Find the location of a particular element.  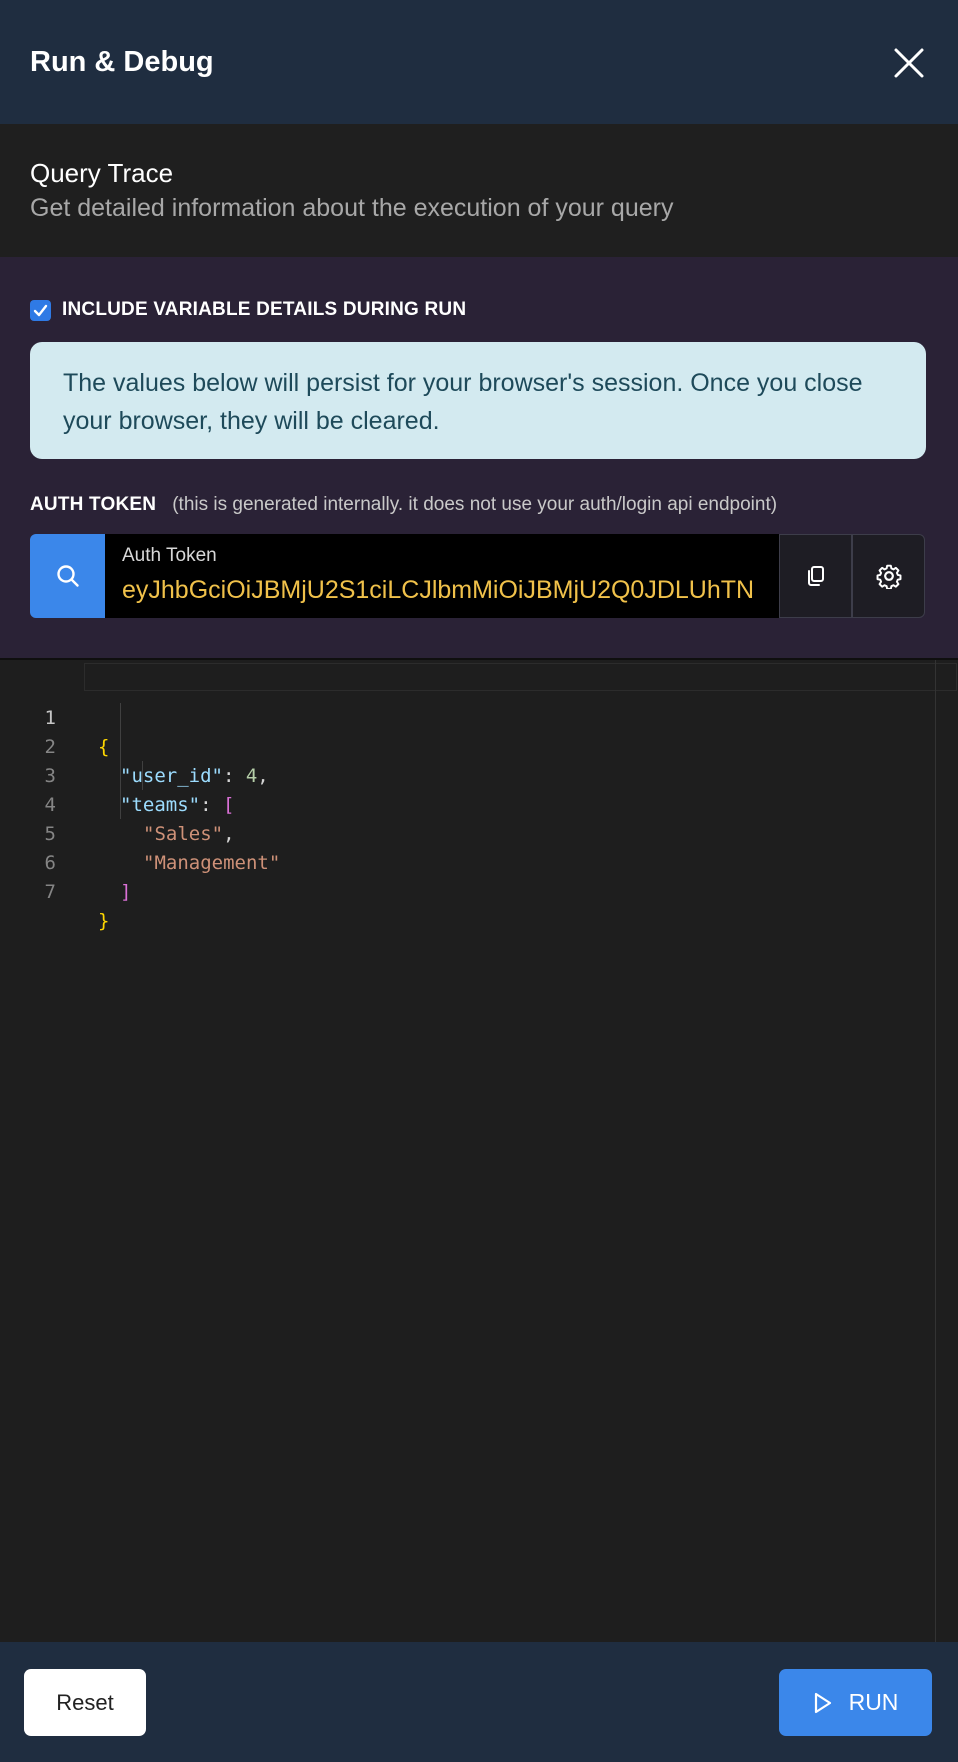

panel-footer: Reset RUN is located at coordinates (479, 1702).